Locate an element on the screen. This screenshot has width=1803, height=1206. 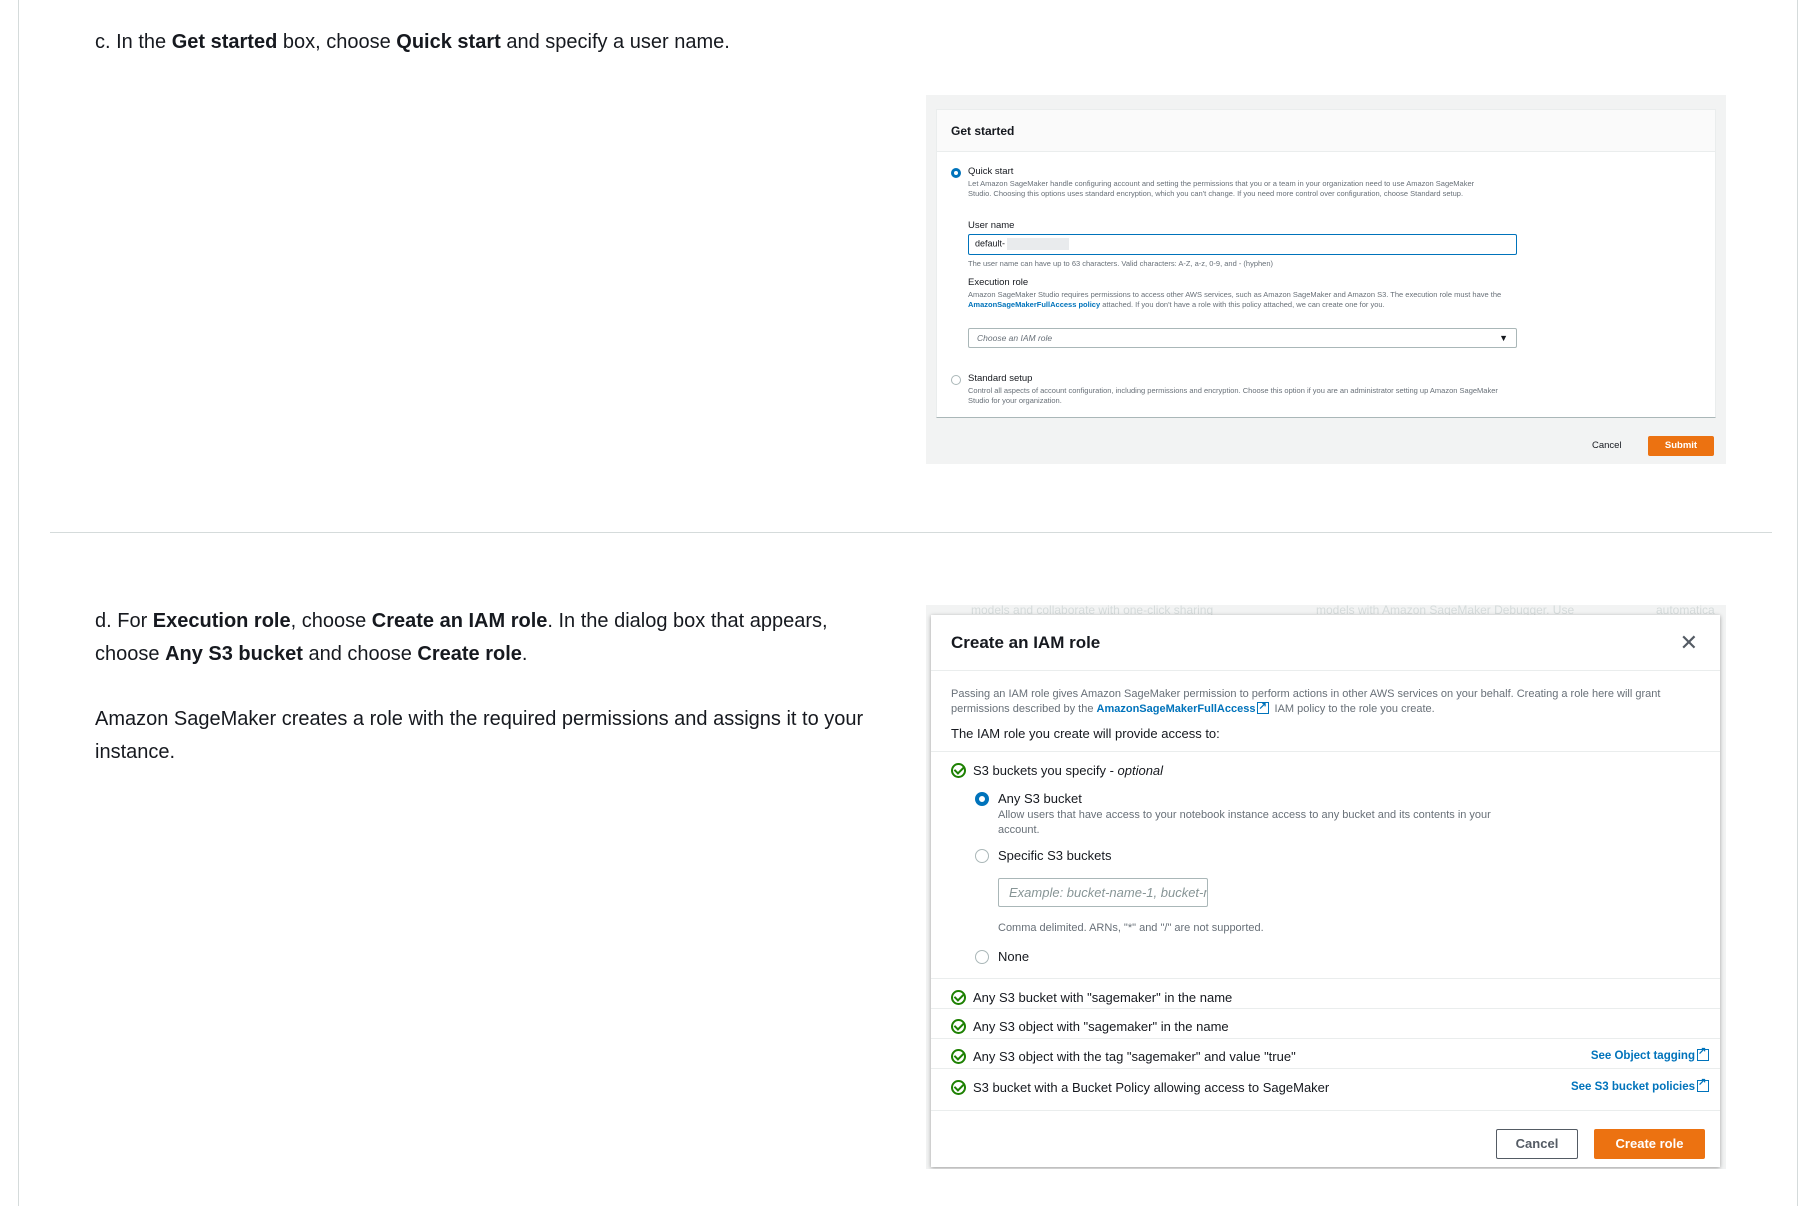
any-s3-bucket-label: Any S3 bucket is located at coordinates (1040, 798).